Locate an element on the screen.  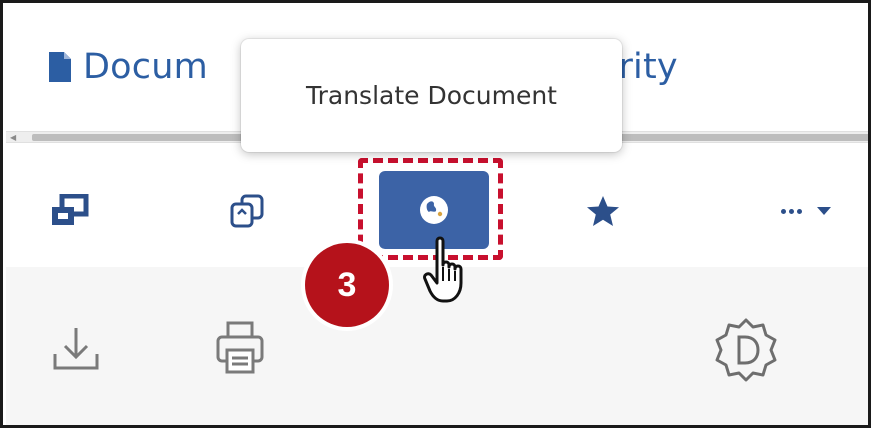
gear-badge-d-icon is located at coordinates (746, 350).